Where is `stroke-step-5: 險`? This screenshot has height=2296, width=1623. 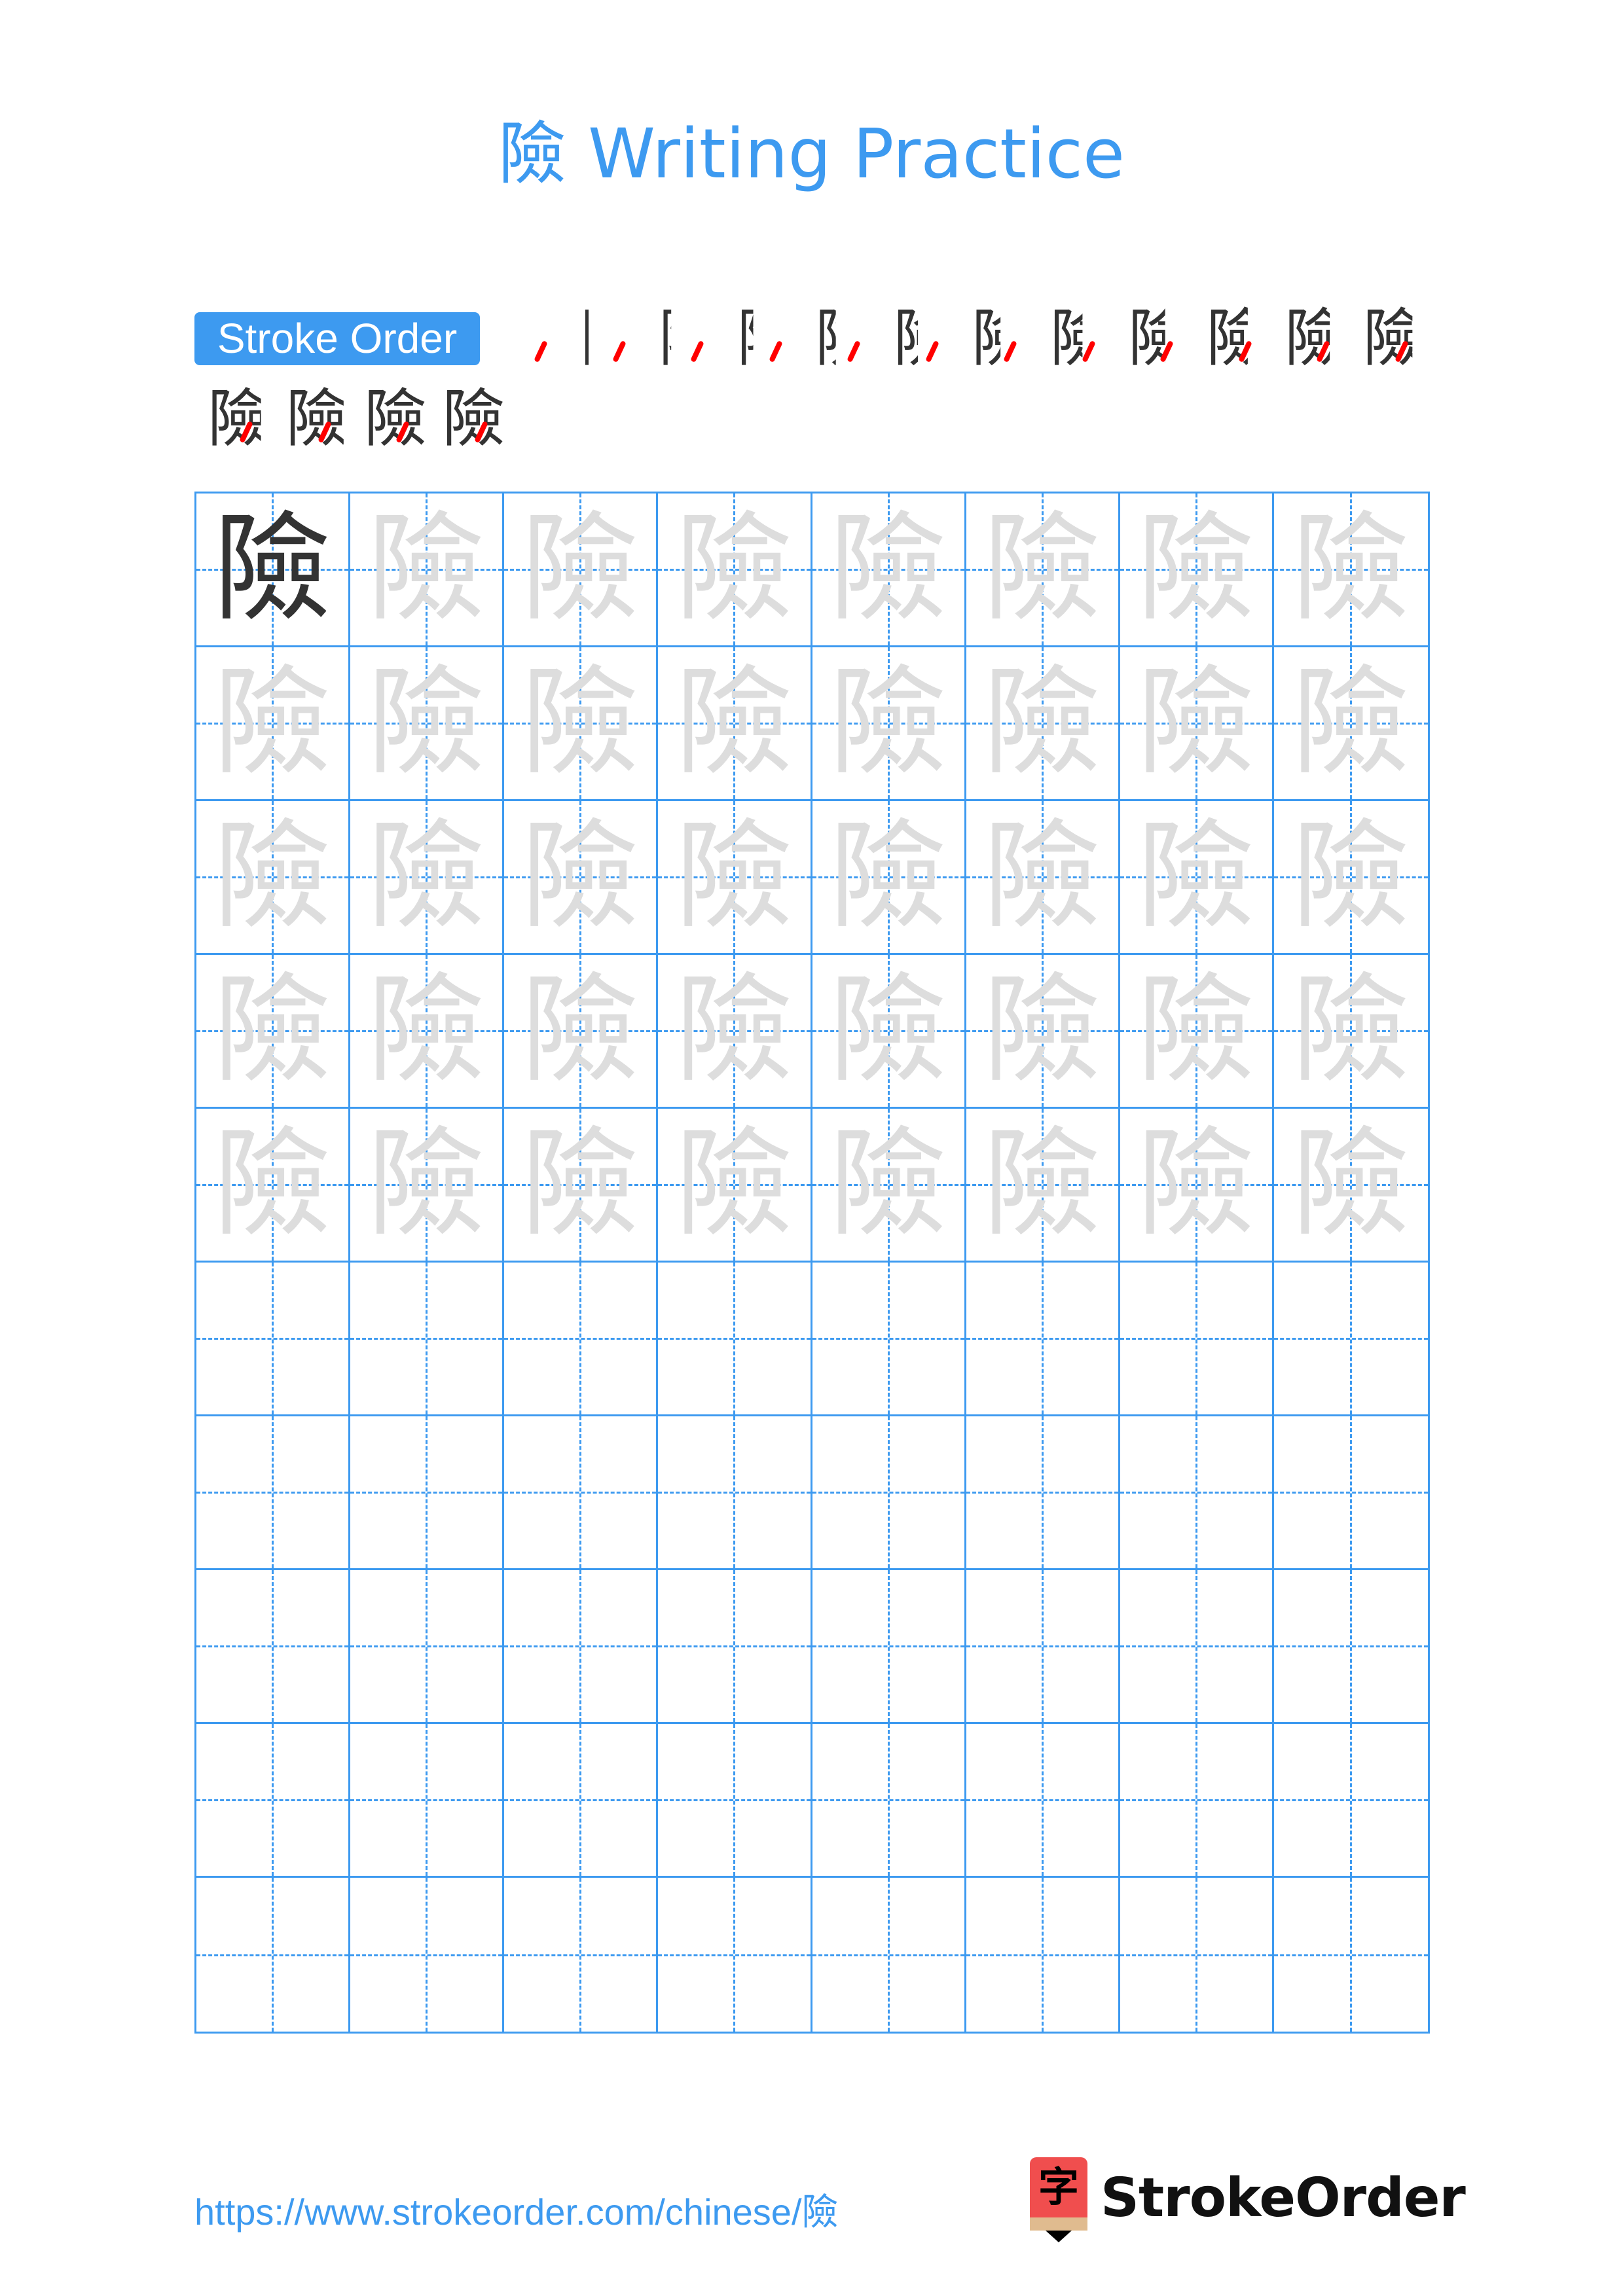
stroke-step-5: 險 is located at coordinates (847, 338).